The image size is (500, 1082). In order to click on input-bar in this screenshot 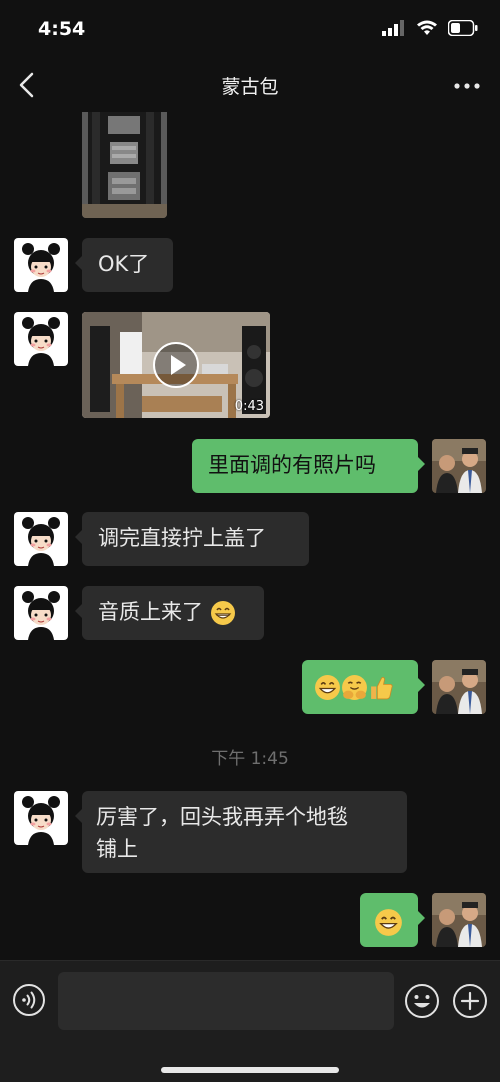, I will do `click(250, 1021)`.